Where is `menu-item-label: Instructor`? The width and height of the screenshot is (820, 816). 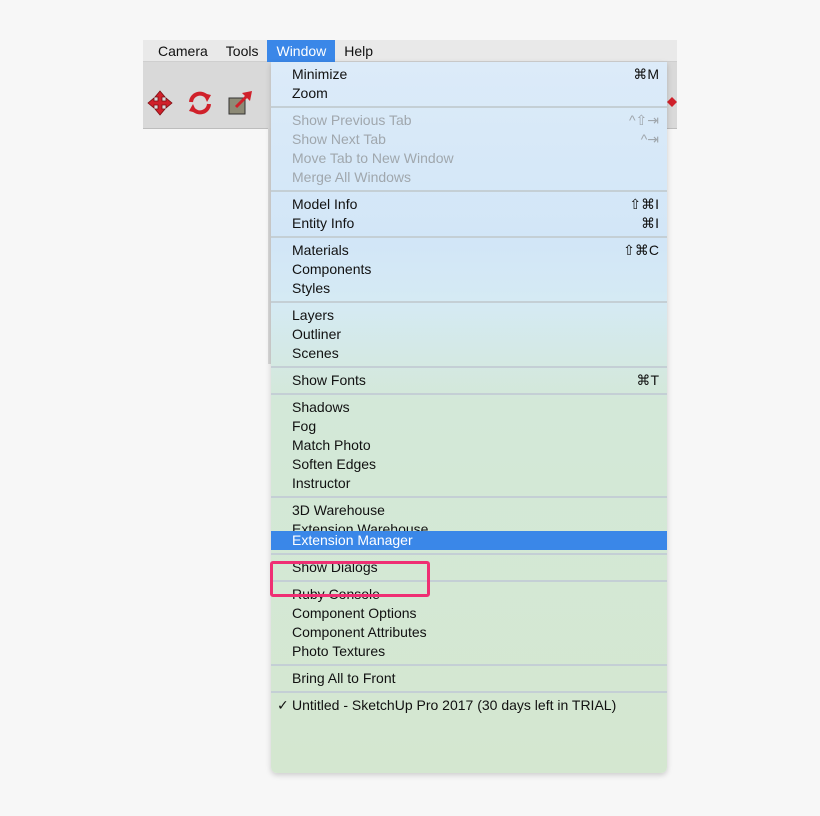 menu-item-label: Instructor is located at coordinates (321, 483).